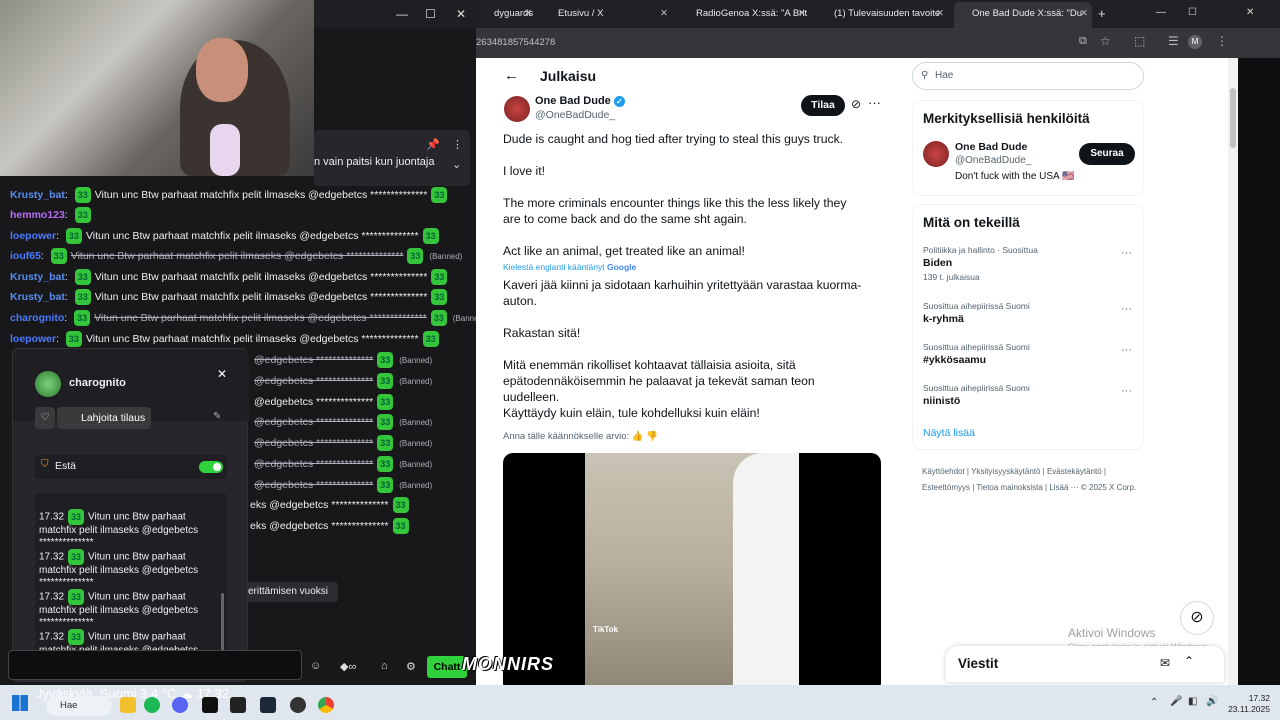  What do you see at coordinates (1154, 702) in the screenshot?
I see `tray-chevron-icon: ⌃` at bounding box center [1154, 702].